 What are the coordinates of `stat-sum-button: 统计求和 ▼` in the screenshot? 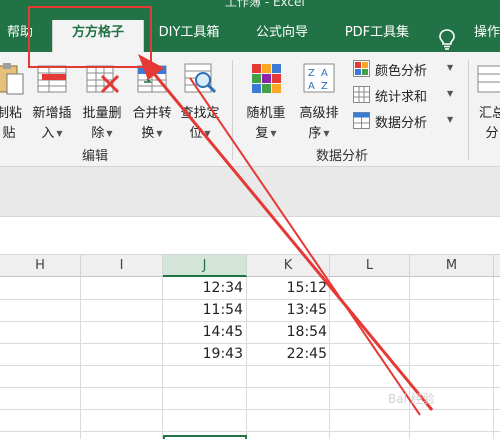 It's located at (407, 95).